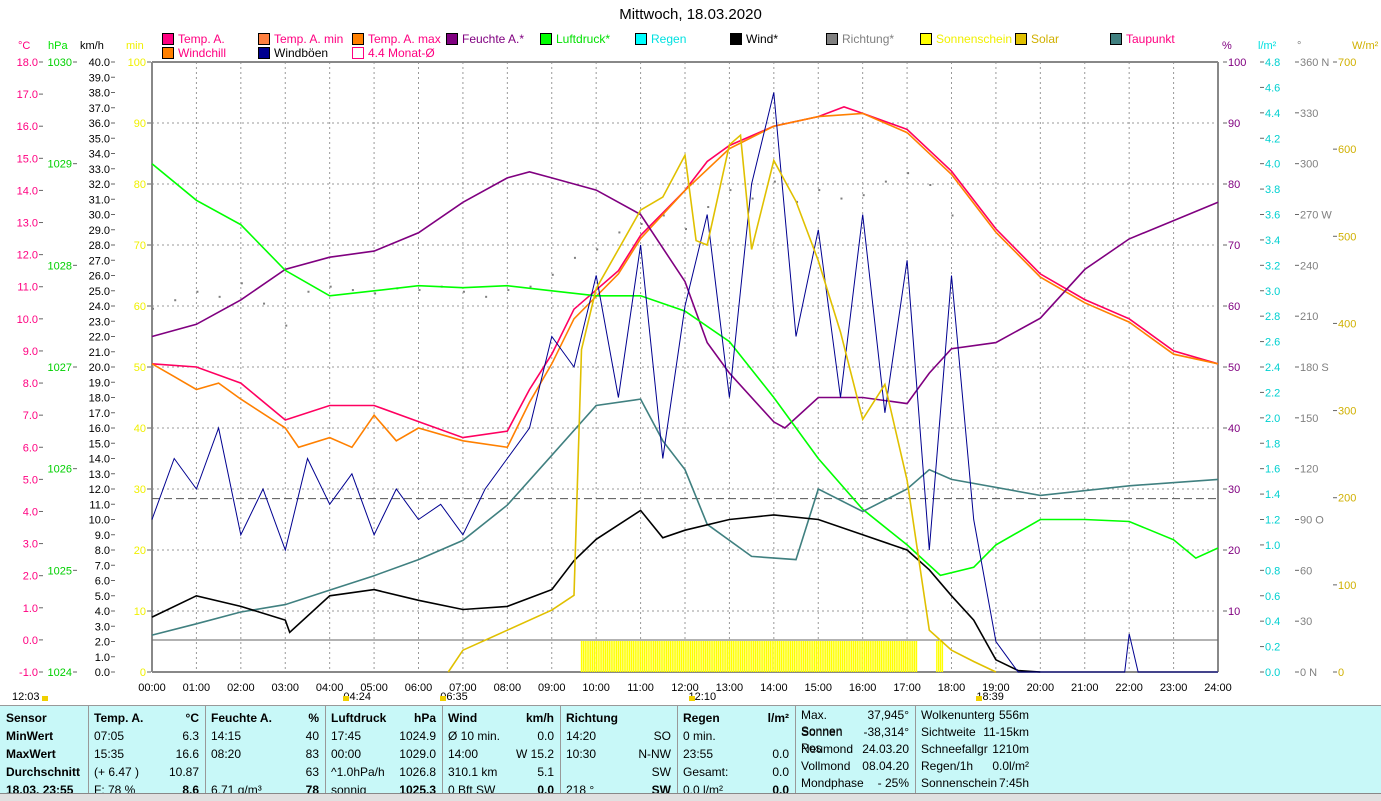  Describe the element at coordinates (417, 772) in the screenshot. I see `value: 1026.8` at that location.